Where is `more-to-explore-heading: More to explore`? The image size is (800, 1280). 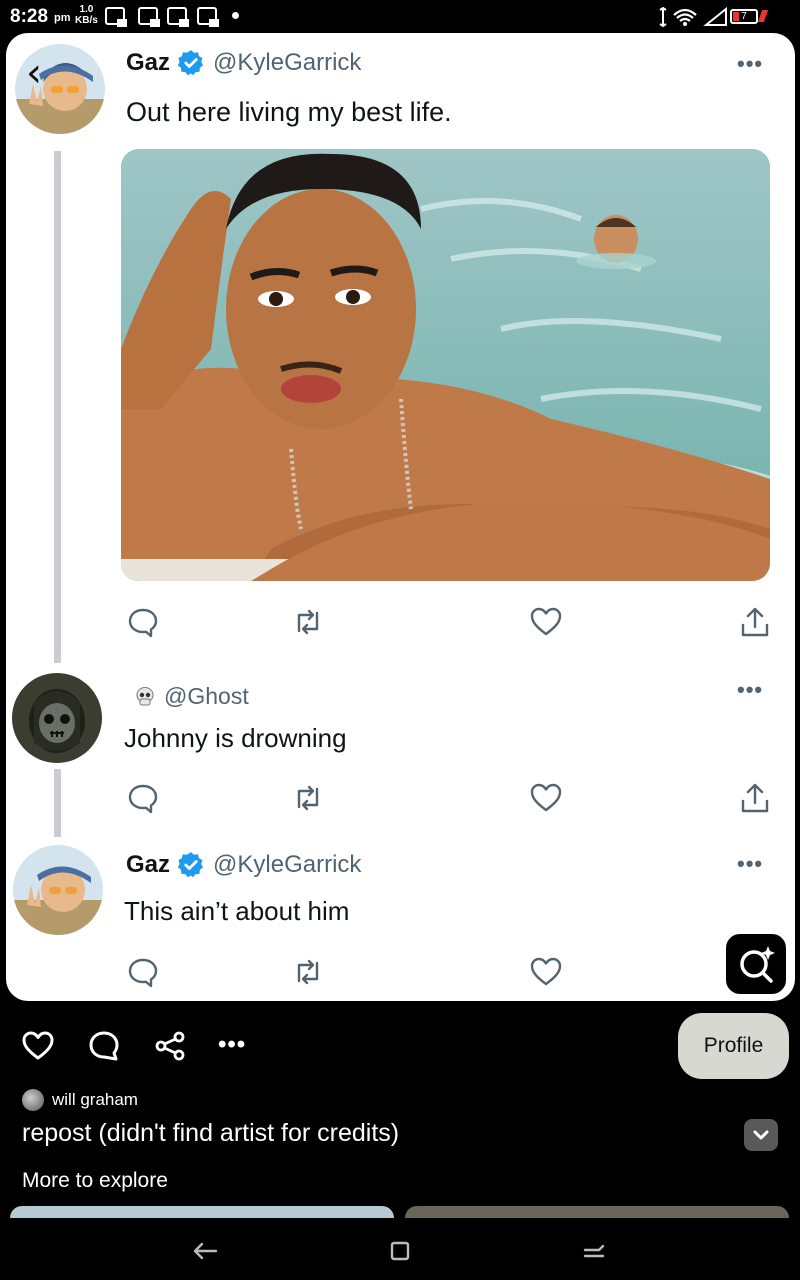 more-to-explore-heading: More to explore is located at coordinates (95, 1180).